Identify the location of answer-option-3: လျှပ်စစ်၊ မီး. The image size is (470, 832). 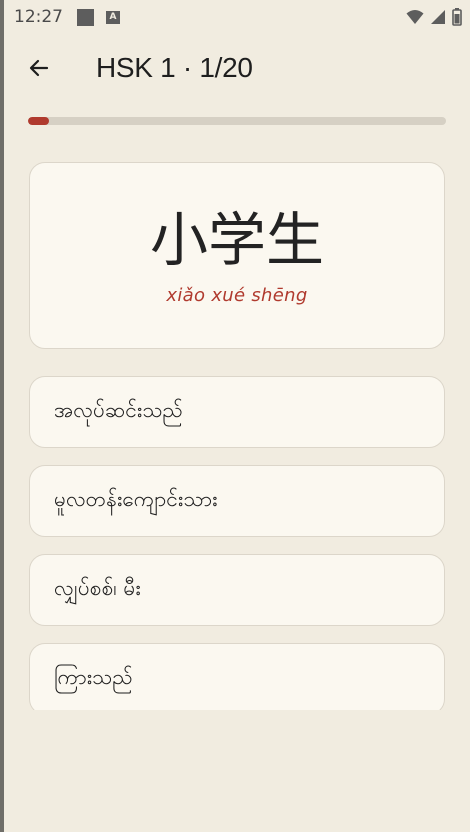
(237, 590).